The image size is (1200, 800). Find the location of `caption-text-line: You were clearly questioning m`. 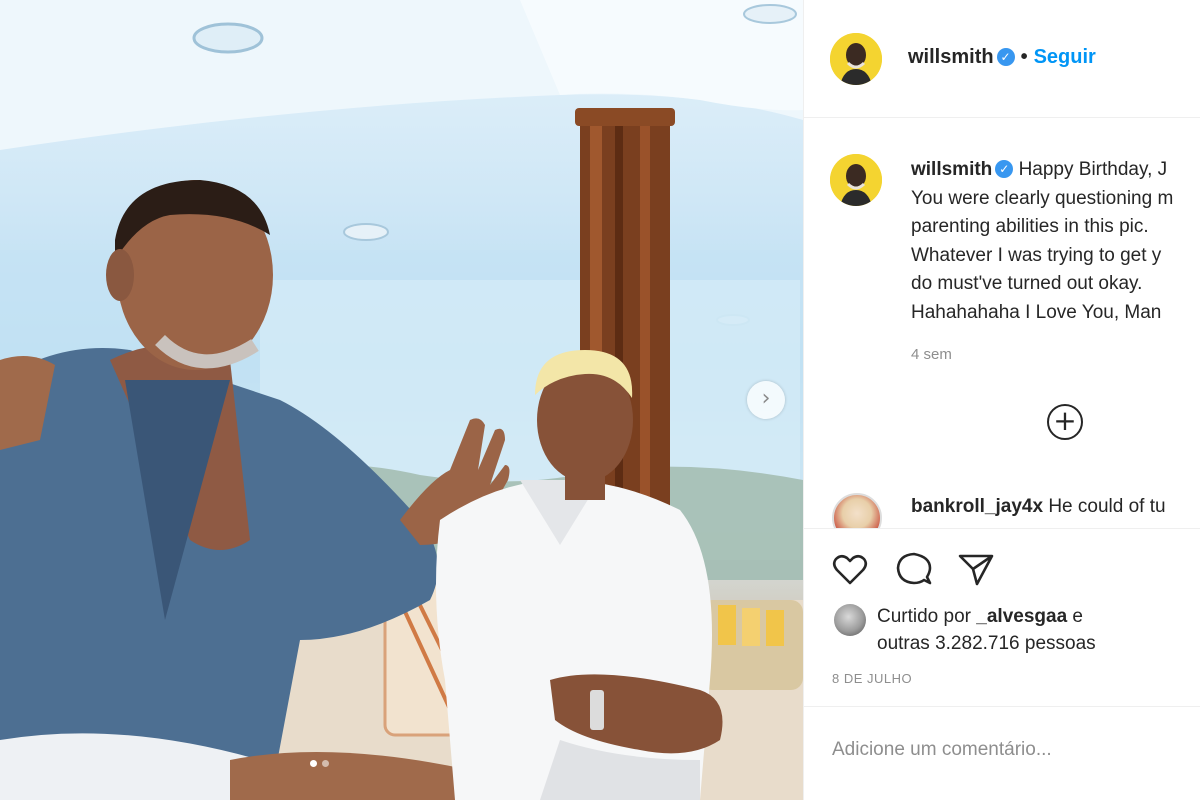

caption-text-line: You were clearly questioning m is located at coordinates (1042, 198).